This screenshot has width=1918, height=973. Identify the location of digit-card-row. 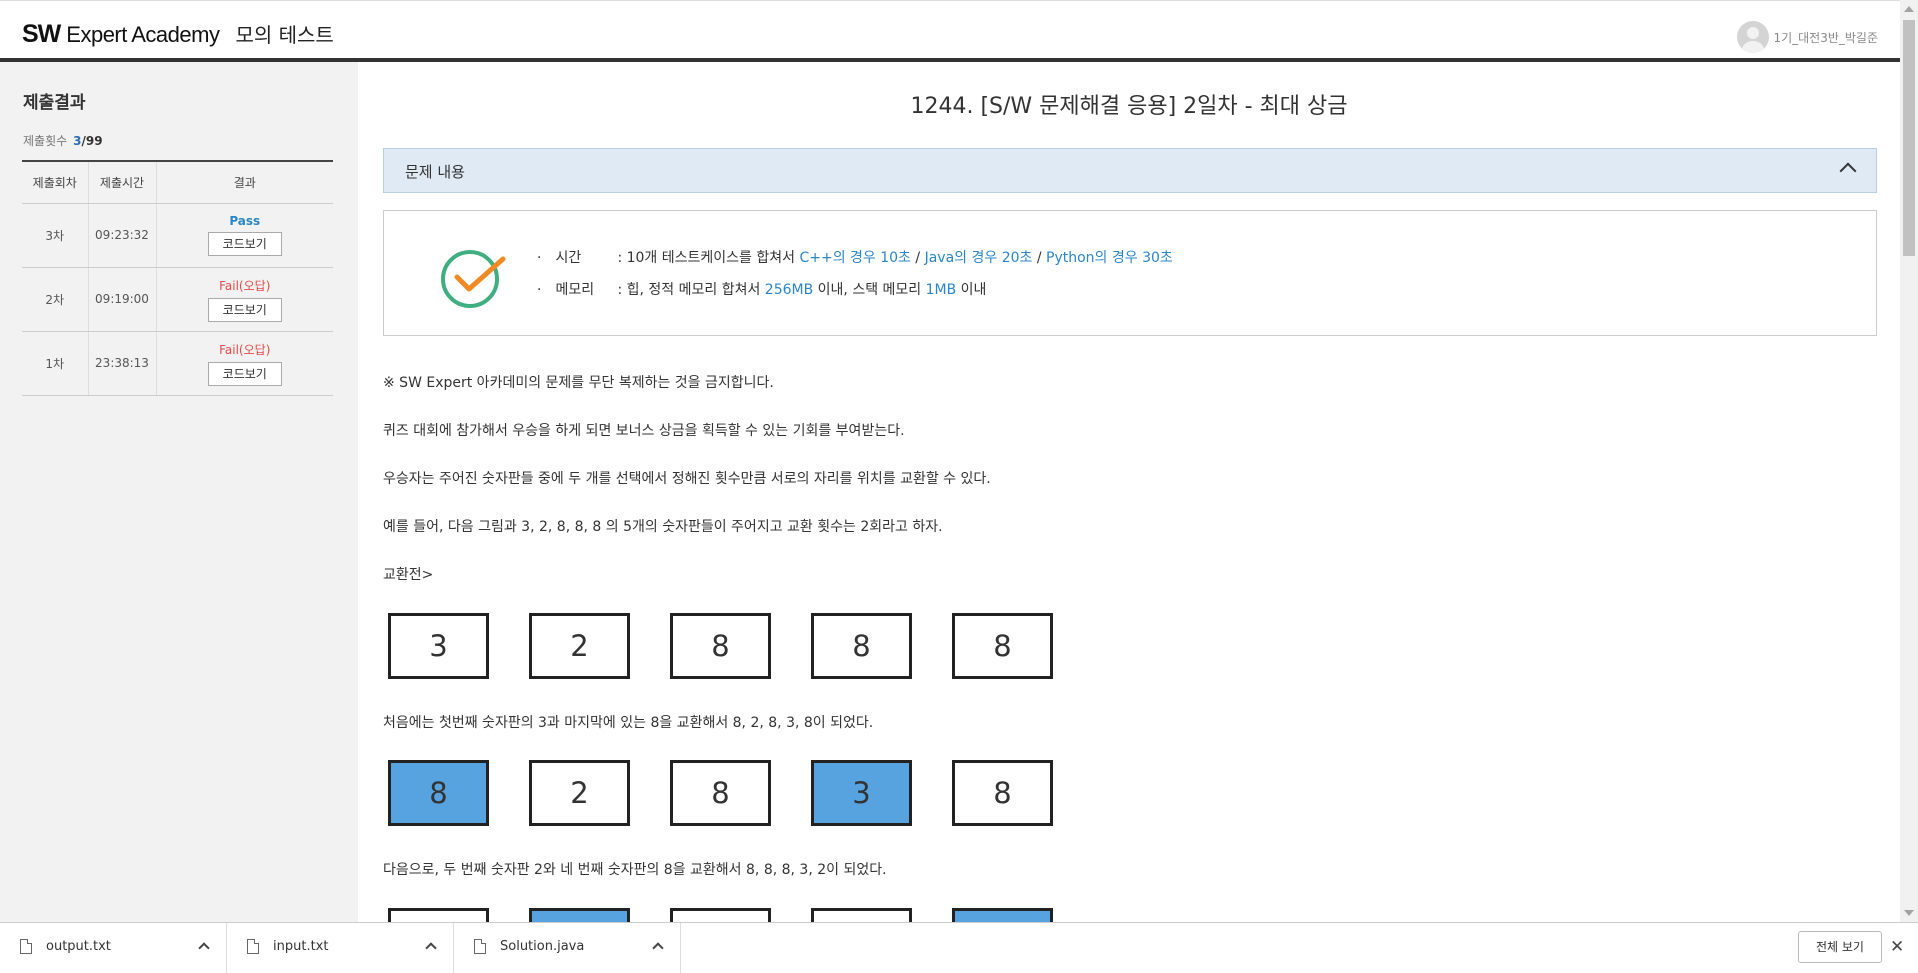
(838, 915).